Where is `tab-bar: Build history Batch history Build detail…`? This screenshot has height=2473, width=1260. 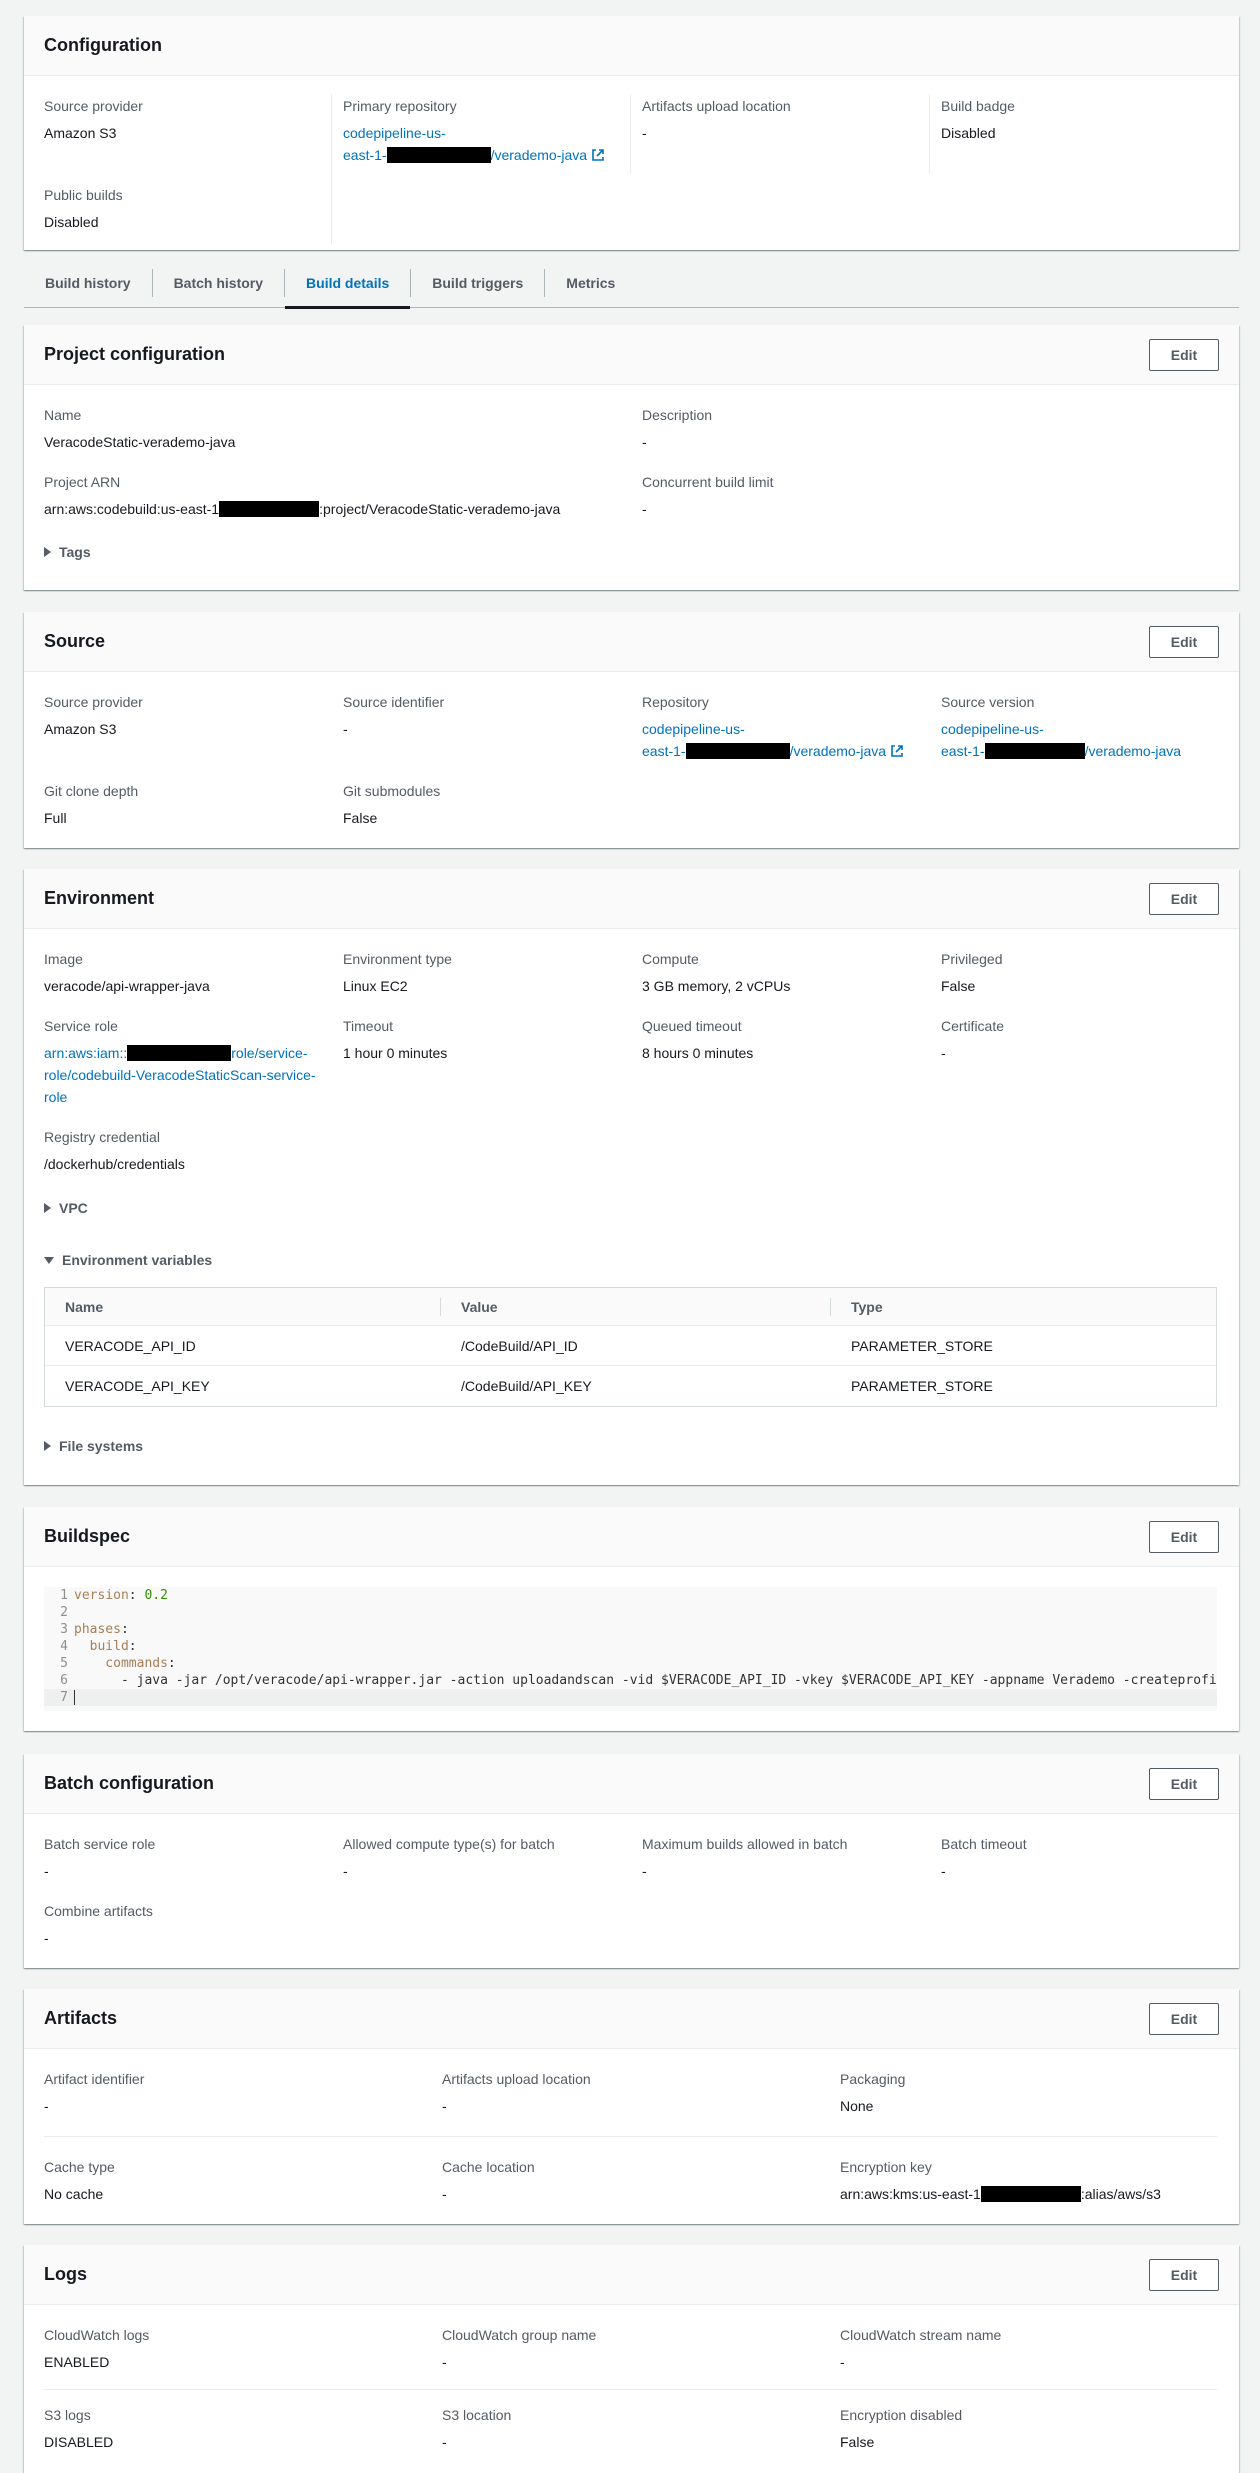
tab-bar: Build history Batch history Build detail… is located at coordinates (631, 283).